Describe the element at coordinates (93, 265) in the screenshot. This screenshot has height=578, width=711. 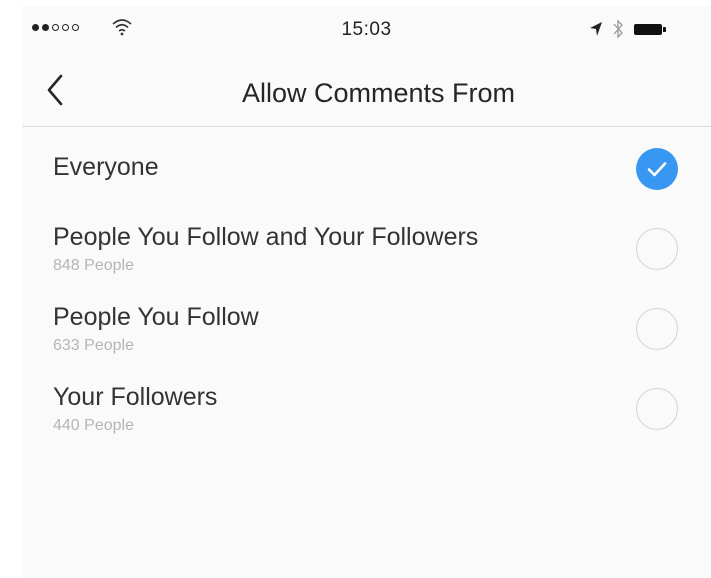
I see `option-count: 848 People` at that location.